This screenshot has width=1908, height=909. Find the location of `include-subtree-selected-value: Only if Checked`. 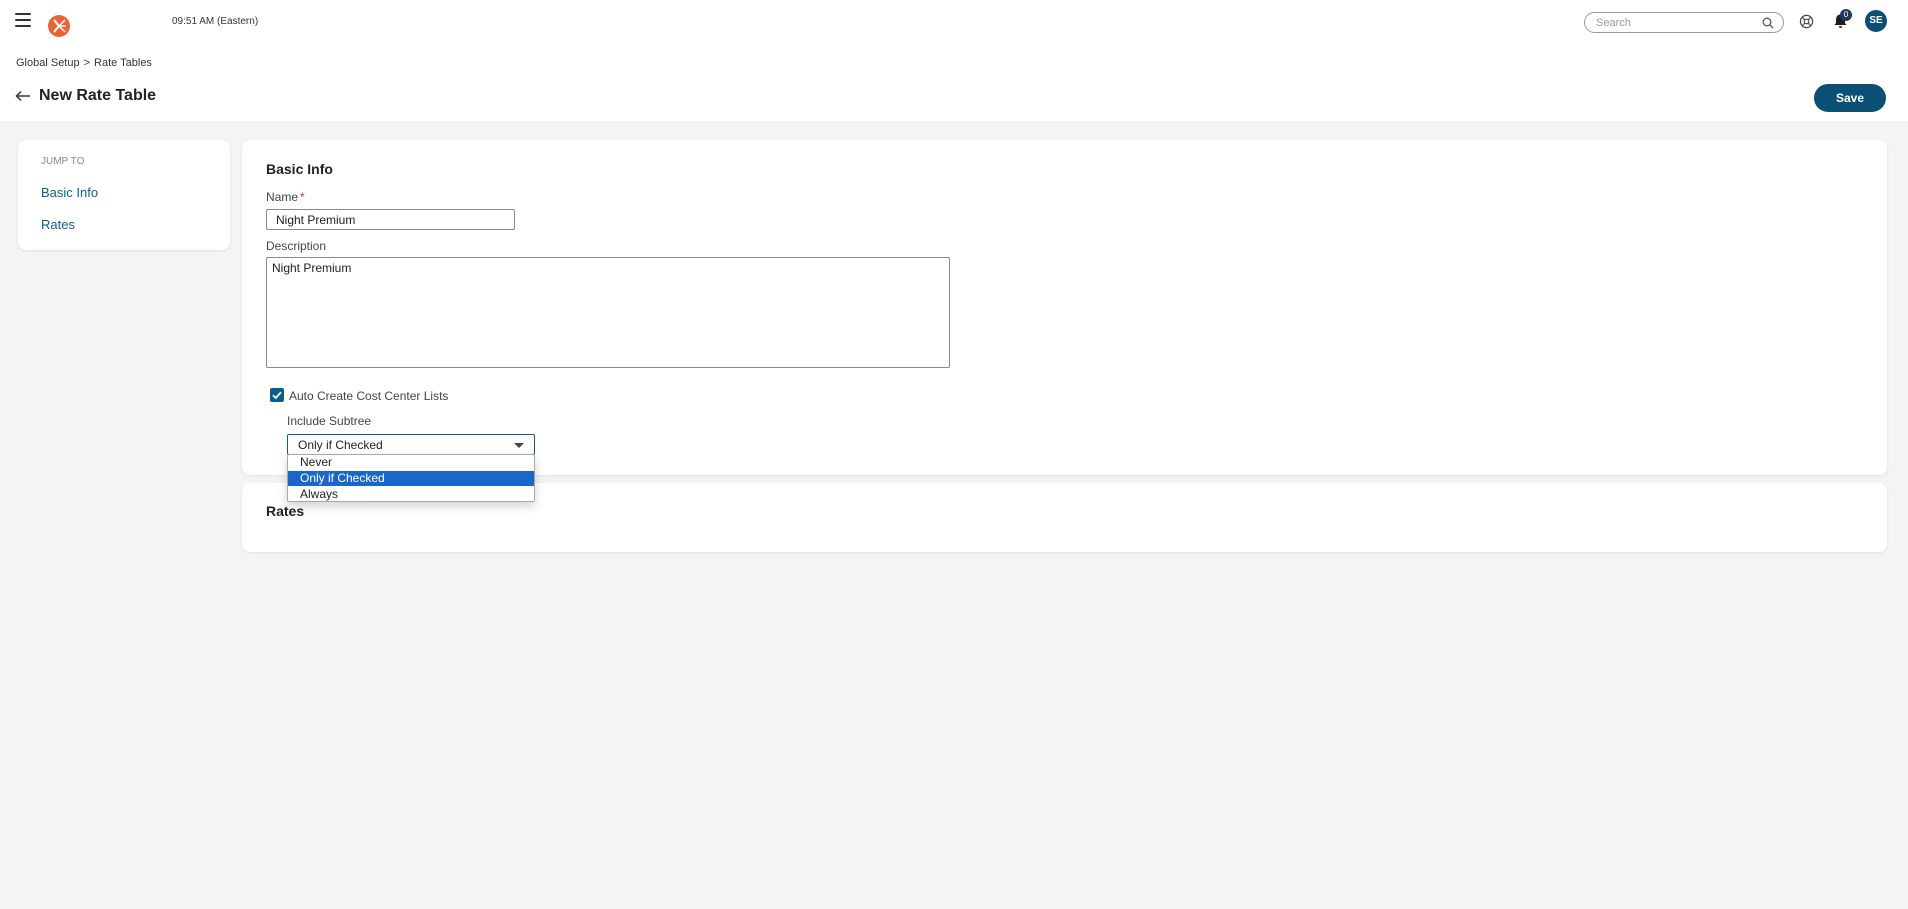

include-subtree-selected-value: Only if Checked is located at coordinates (340, 445).